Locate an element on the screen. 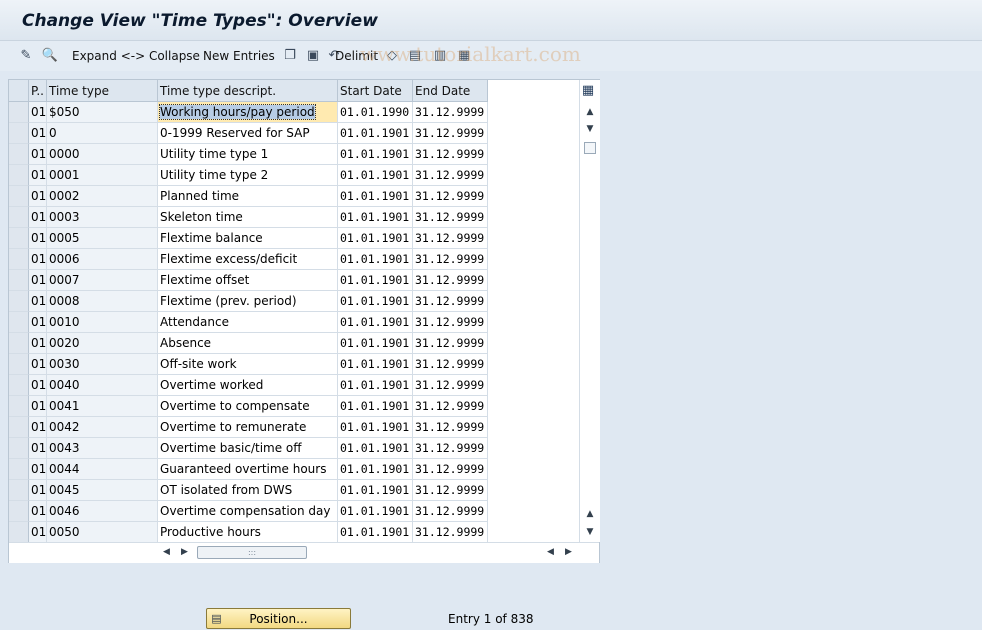 The width and height of the screenshot is (982, 630). scroll-right-end-icon: ▶ is located at coordinates (568, 552).